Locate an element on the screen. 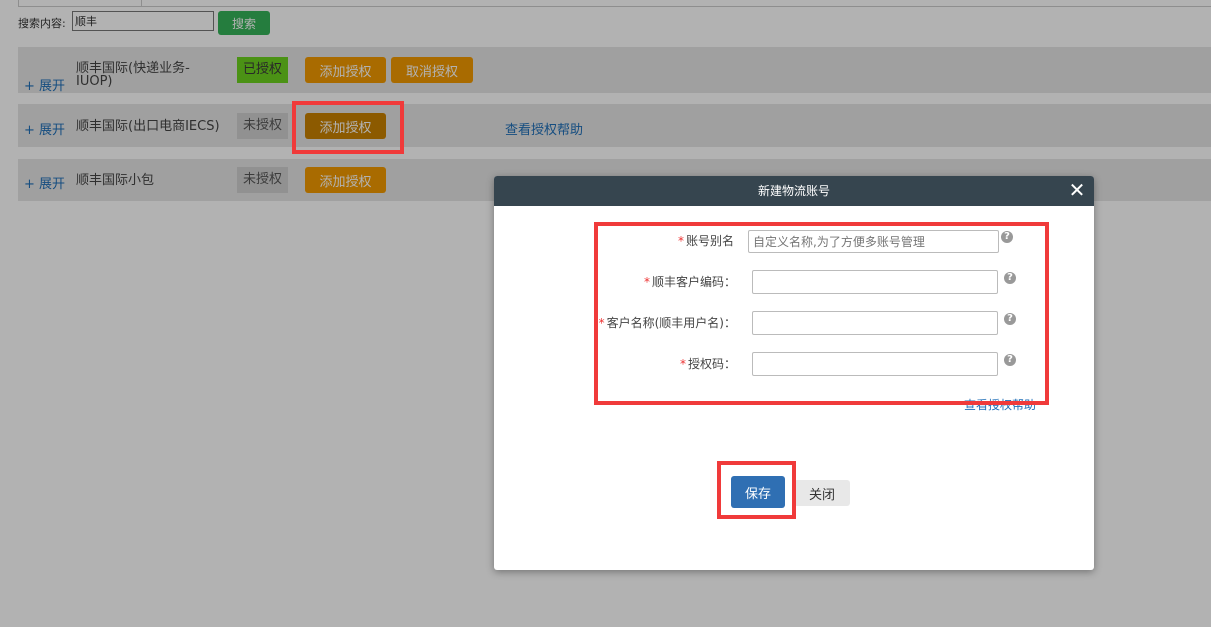  close-icon: ✕ is located at coordinates (1077, 190).